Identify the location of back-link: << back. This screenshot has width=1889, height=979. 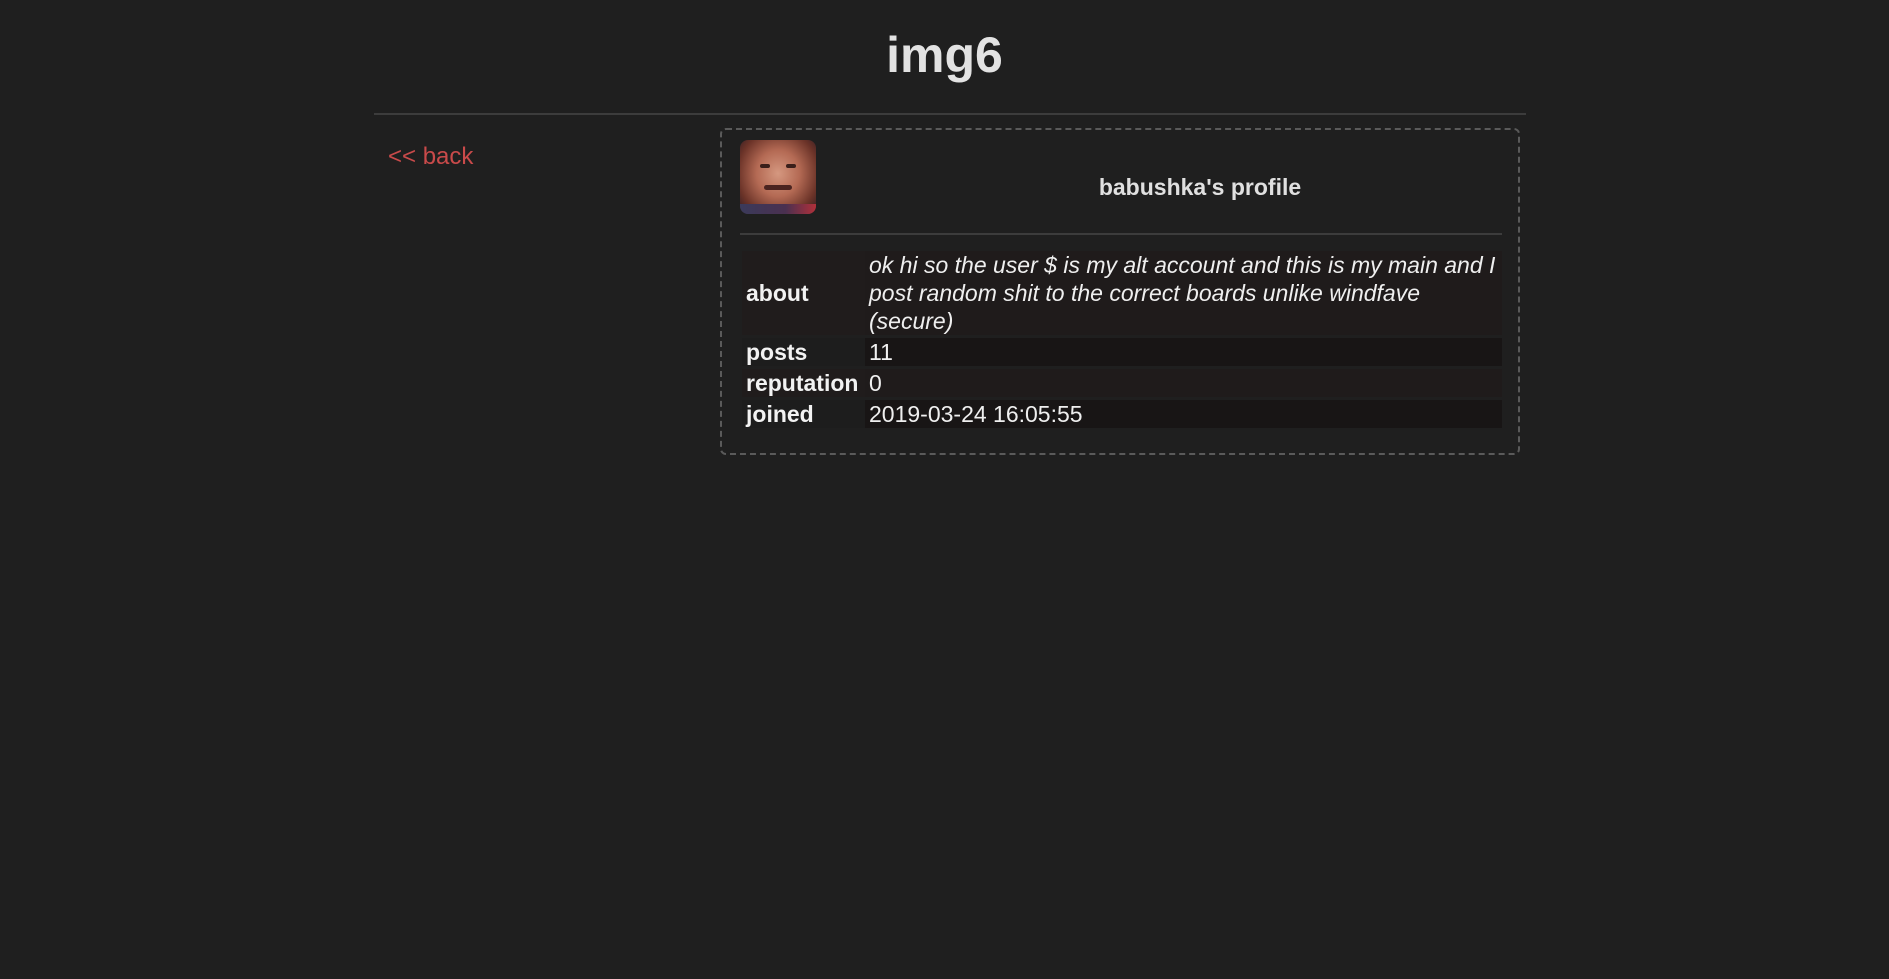
(430, 157).